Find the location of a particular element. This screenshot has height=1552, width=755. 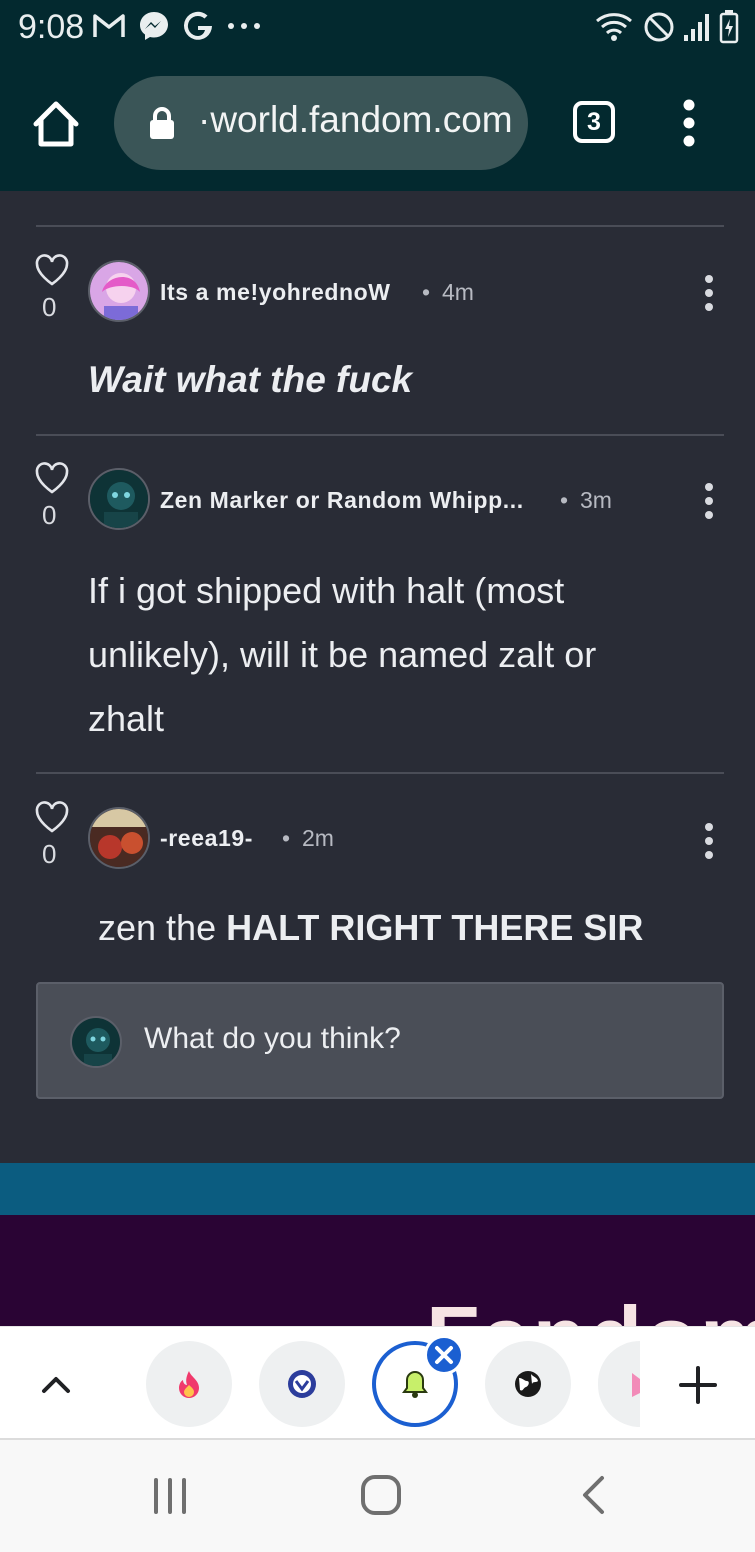

wifi-icon is located at coordinates (614, 27).